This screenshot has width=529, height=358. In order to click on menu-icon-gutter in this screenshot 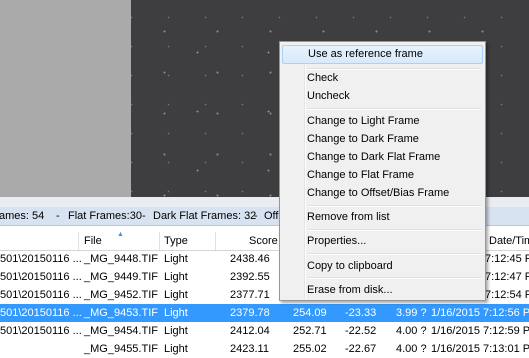, I will do `click(305, 171)`.